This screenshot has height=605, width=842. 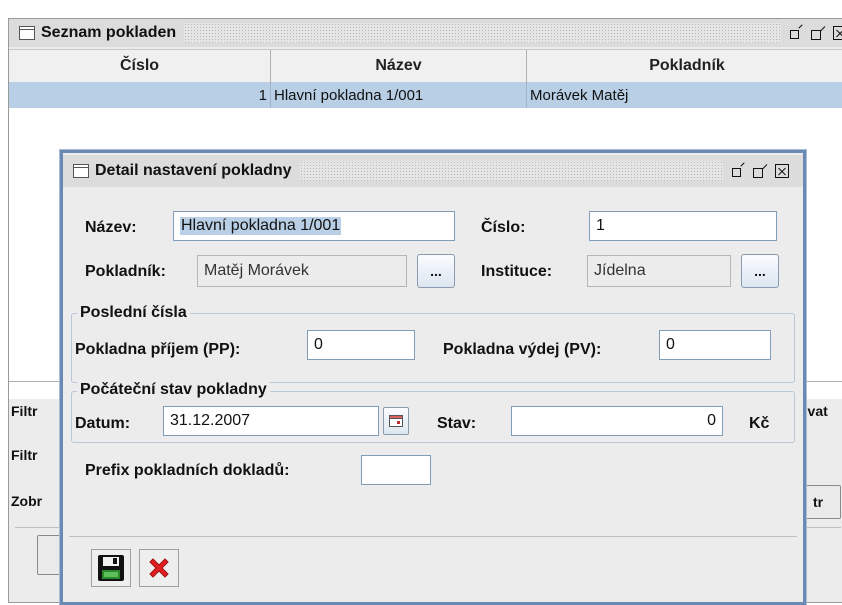 I want to click on datum-input: 31.12.2007, so click(x=271, y=421).